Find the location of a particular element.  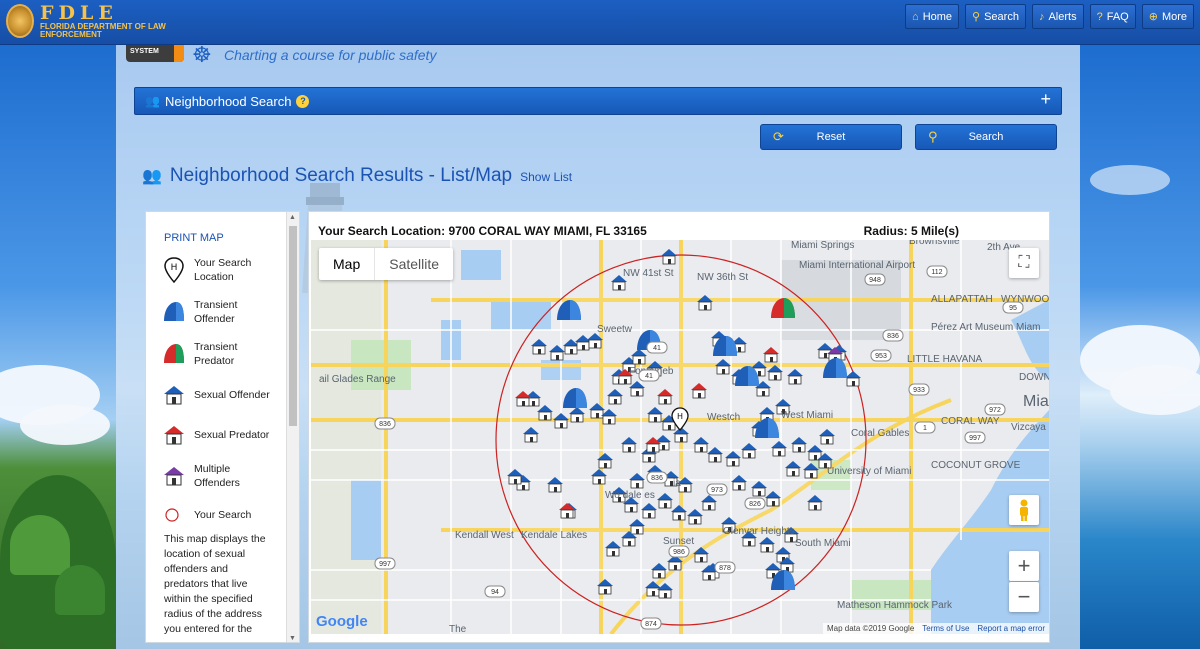

svg-text: 826 is located at coordinates (755, 504).